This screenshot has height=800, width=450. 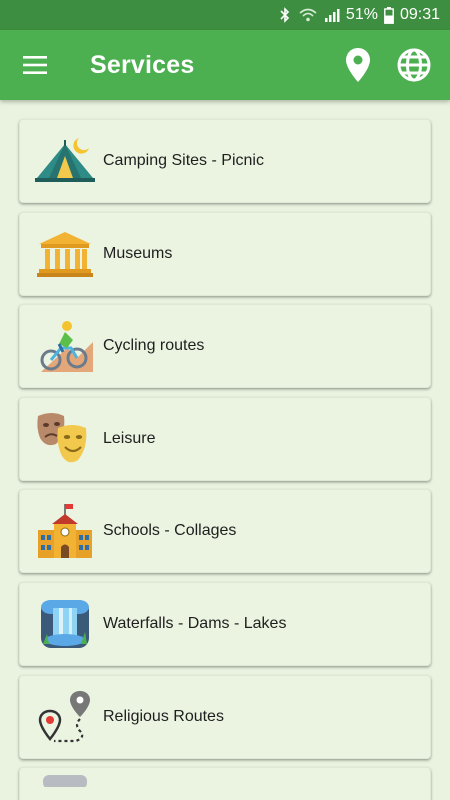 I want to click on service-item-religious: Religious Routes, so click(x=225, y=716).